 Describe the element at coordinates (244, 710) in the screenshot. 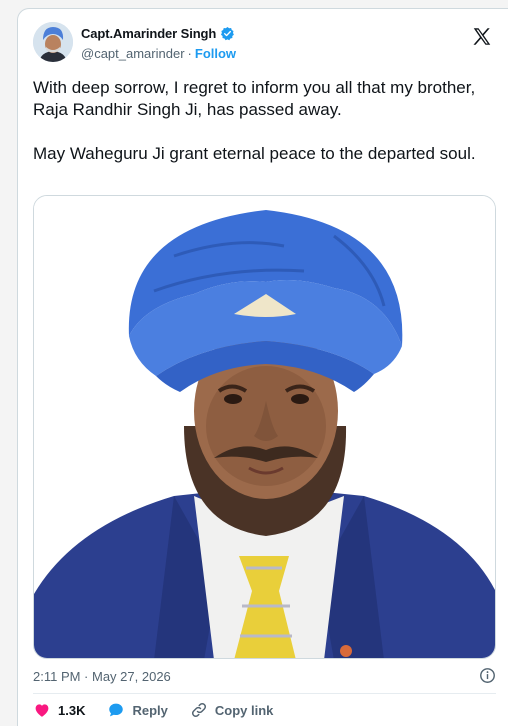

I see `copy-link-label: Copy link` at that location.